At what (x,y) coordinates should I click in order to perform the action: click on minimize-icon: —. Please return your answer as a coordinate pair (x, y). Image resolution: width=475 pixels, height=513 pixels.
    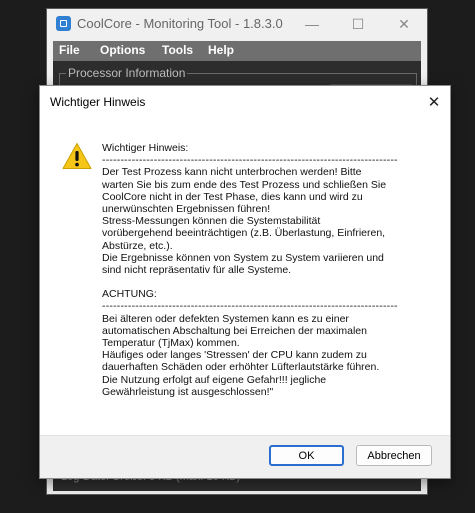
    Looking at the image, I should click on (312, 24).